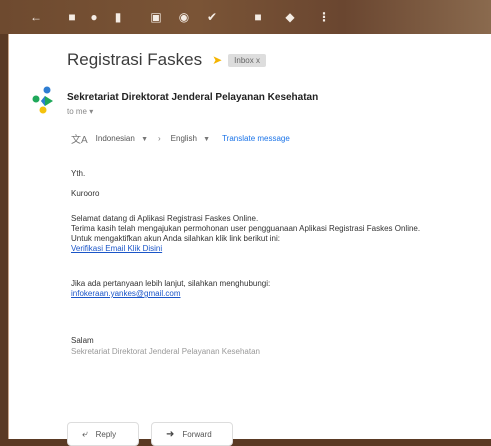 Image resolution: width=491 pixels, height=446 pixels. I want to click on translate-message-link: Translate message, so click(256, 138).